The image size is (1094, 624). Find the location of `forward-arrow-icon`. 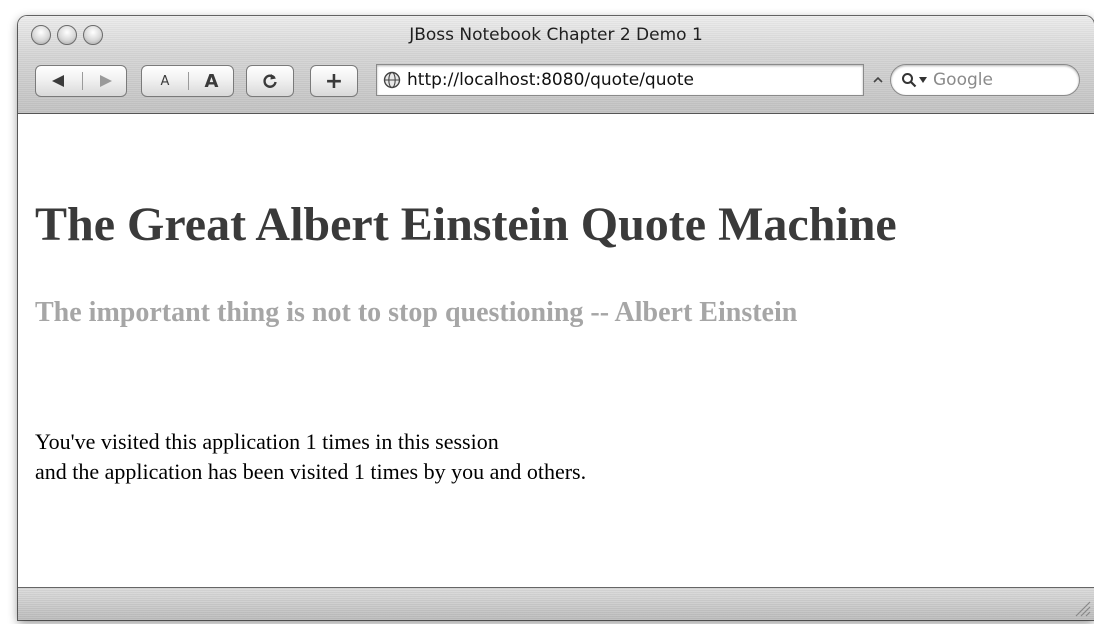

forward-arrow-icon is located at coordinates (106, 81).